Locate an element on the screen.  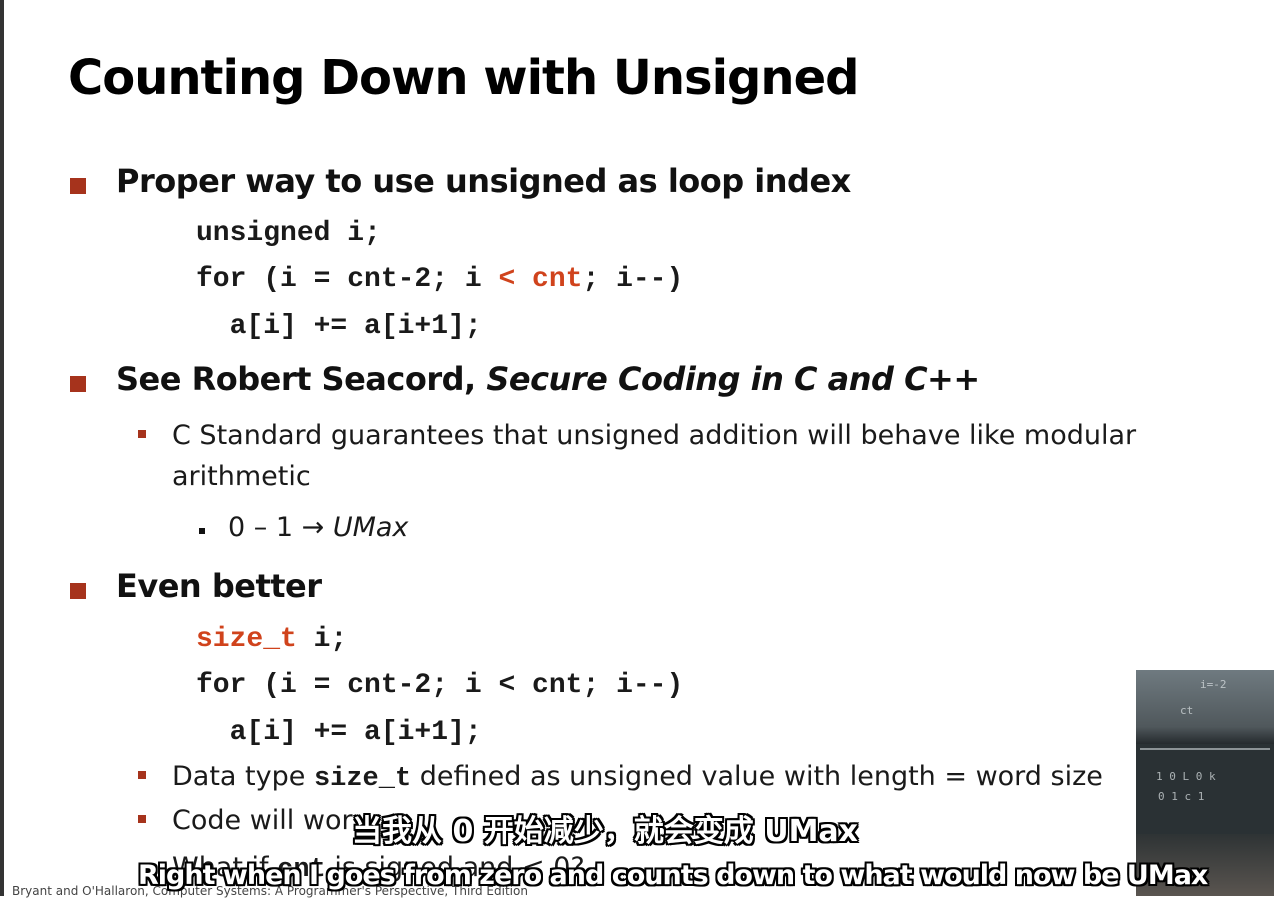
code-line-for-loop-2: for (i = cnt-2; i < cnt; i--) is located at coordinates (440, 685).